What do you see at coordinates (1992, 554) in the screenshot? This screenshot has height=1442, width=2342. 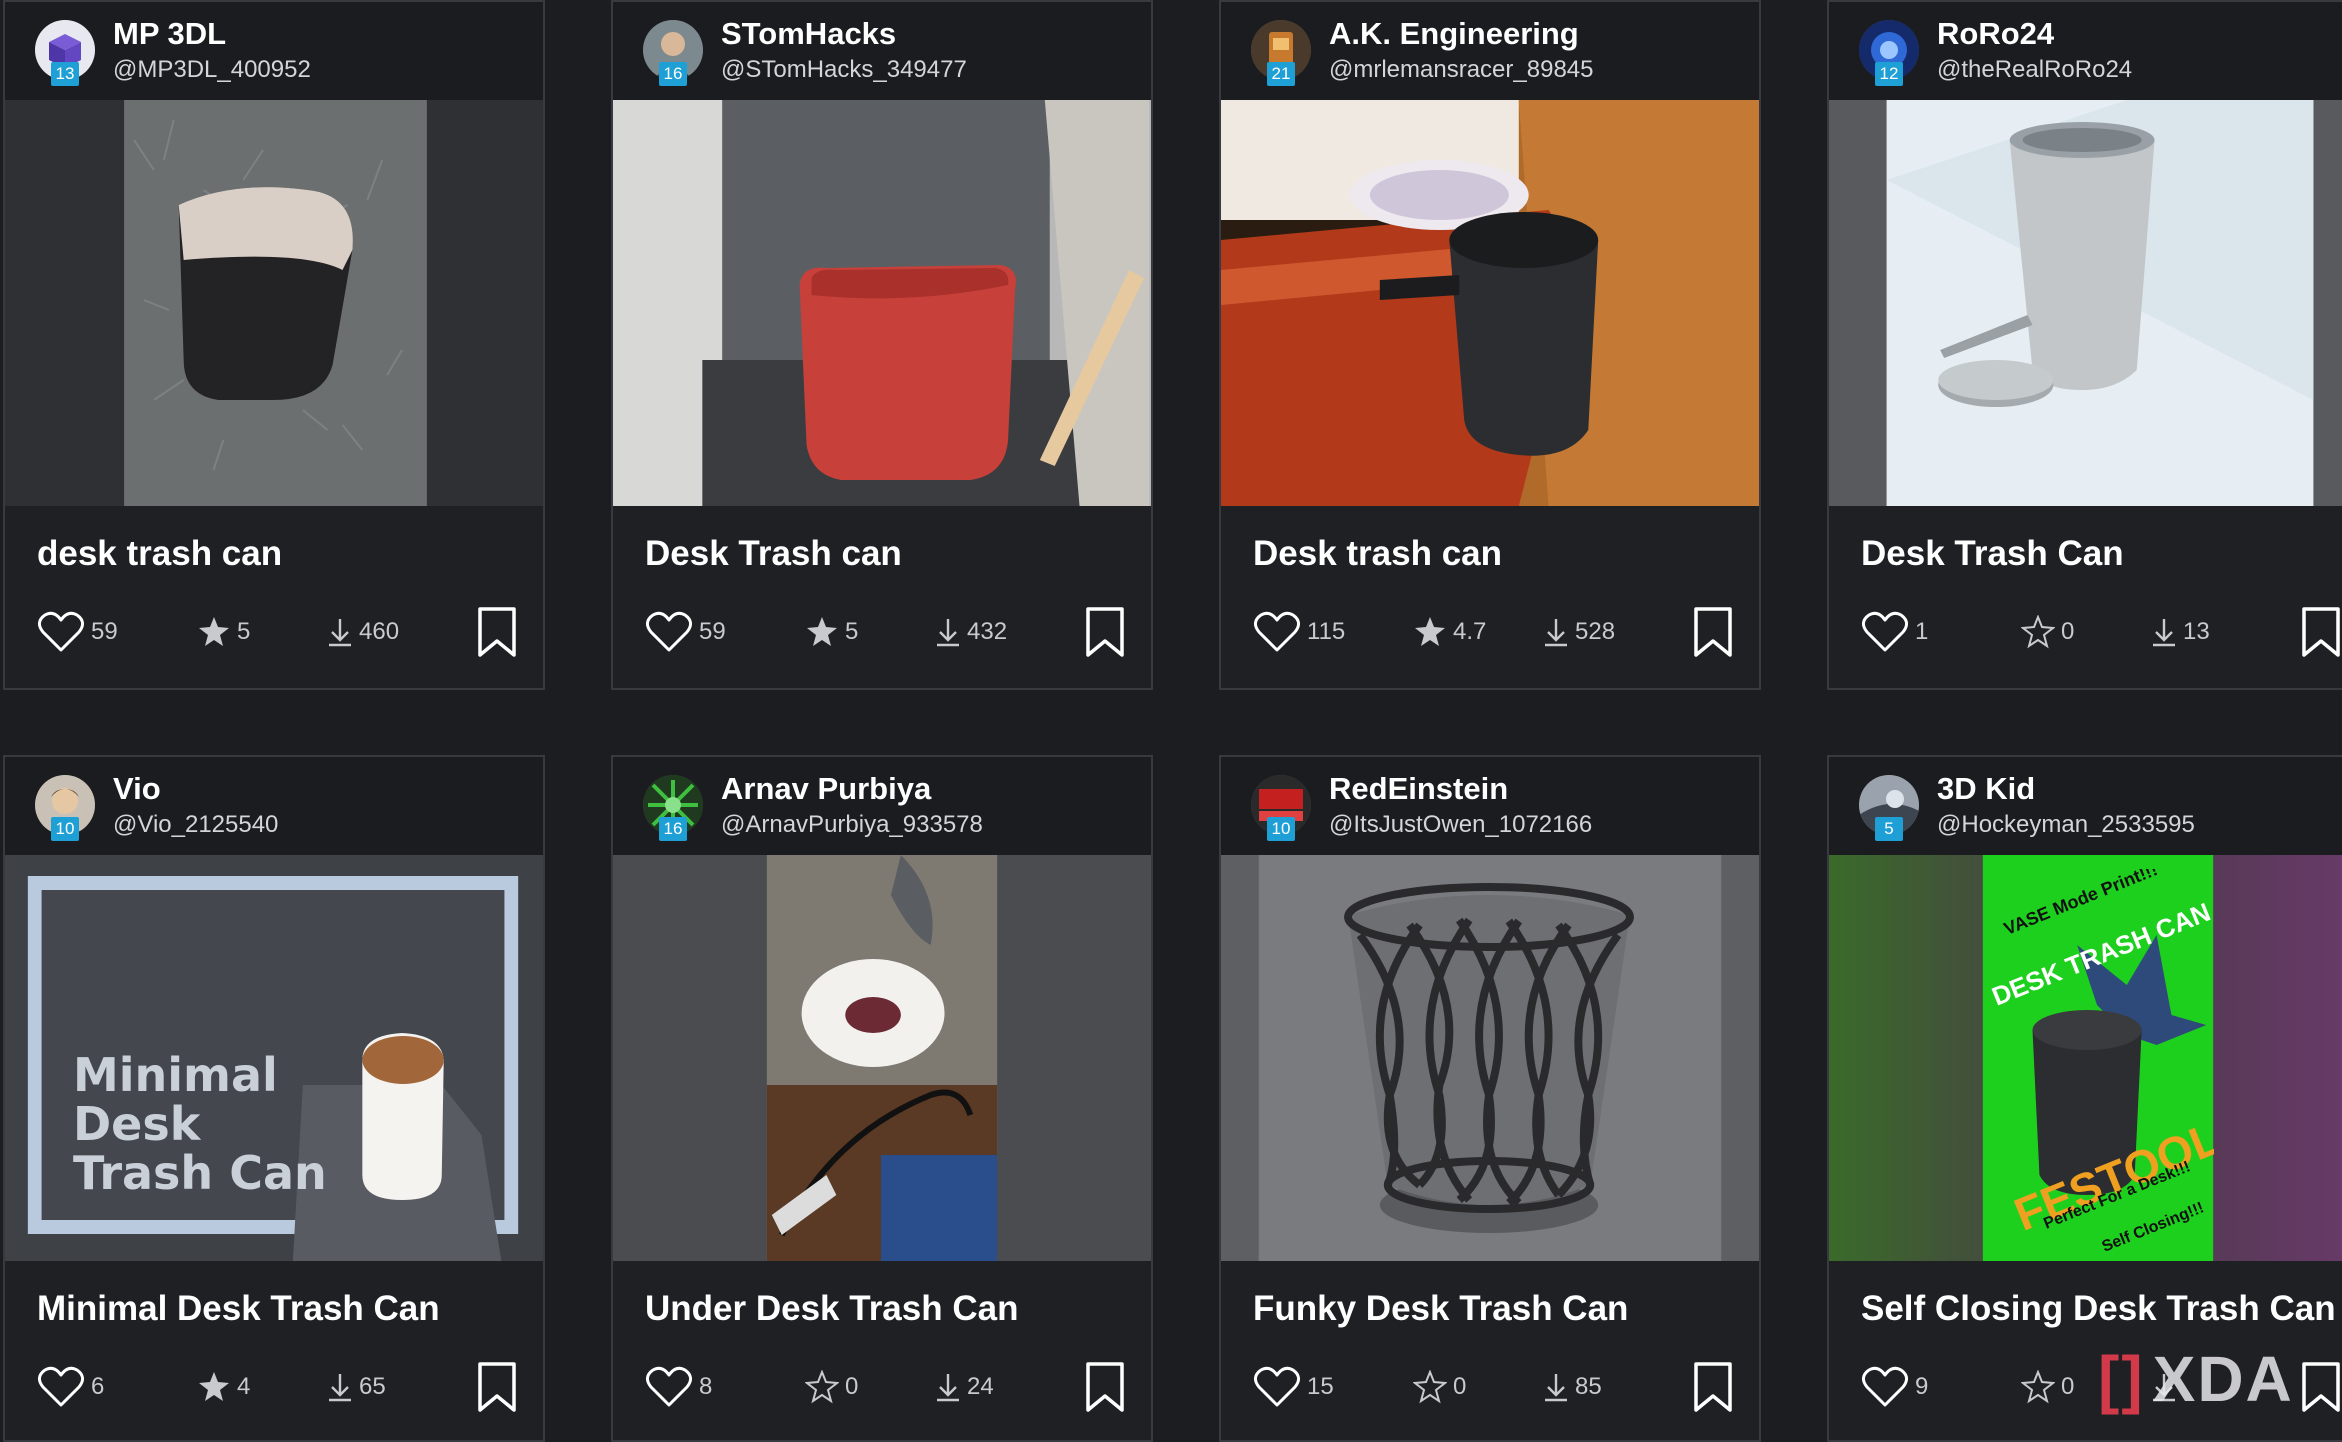 I see `model-title: Desk Trash Can` at bounding box center [1992, 554].